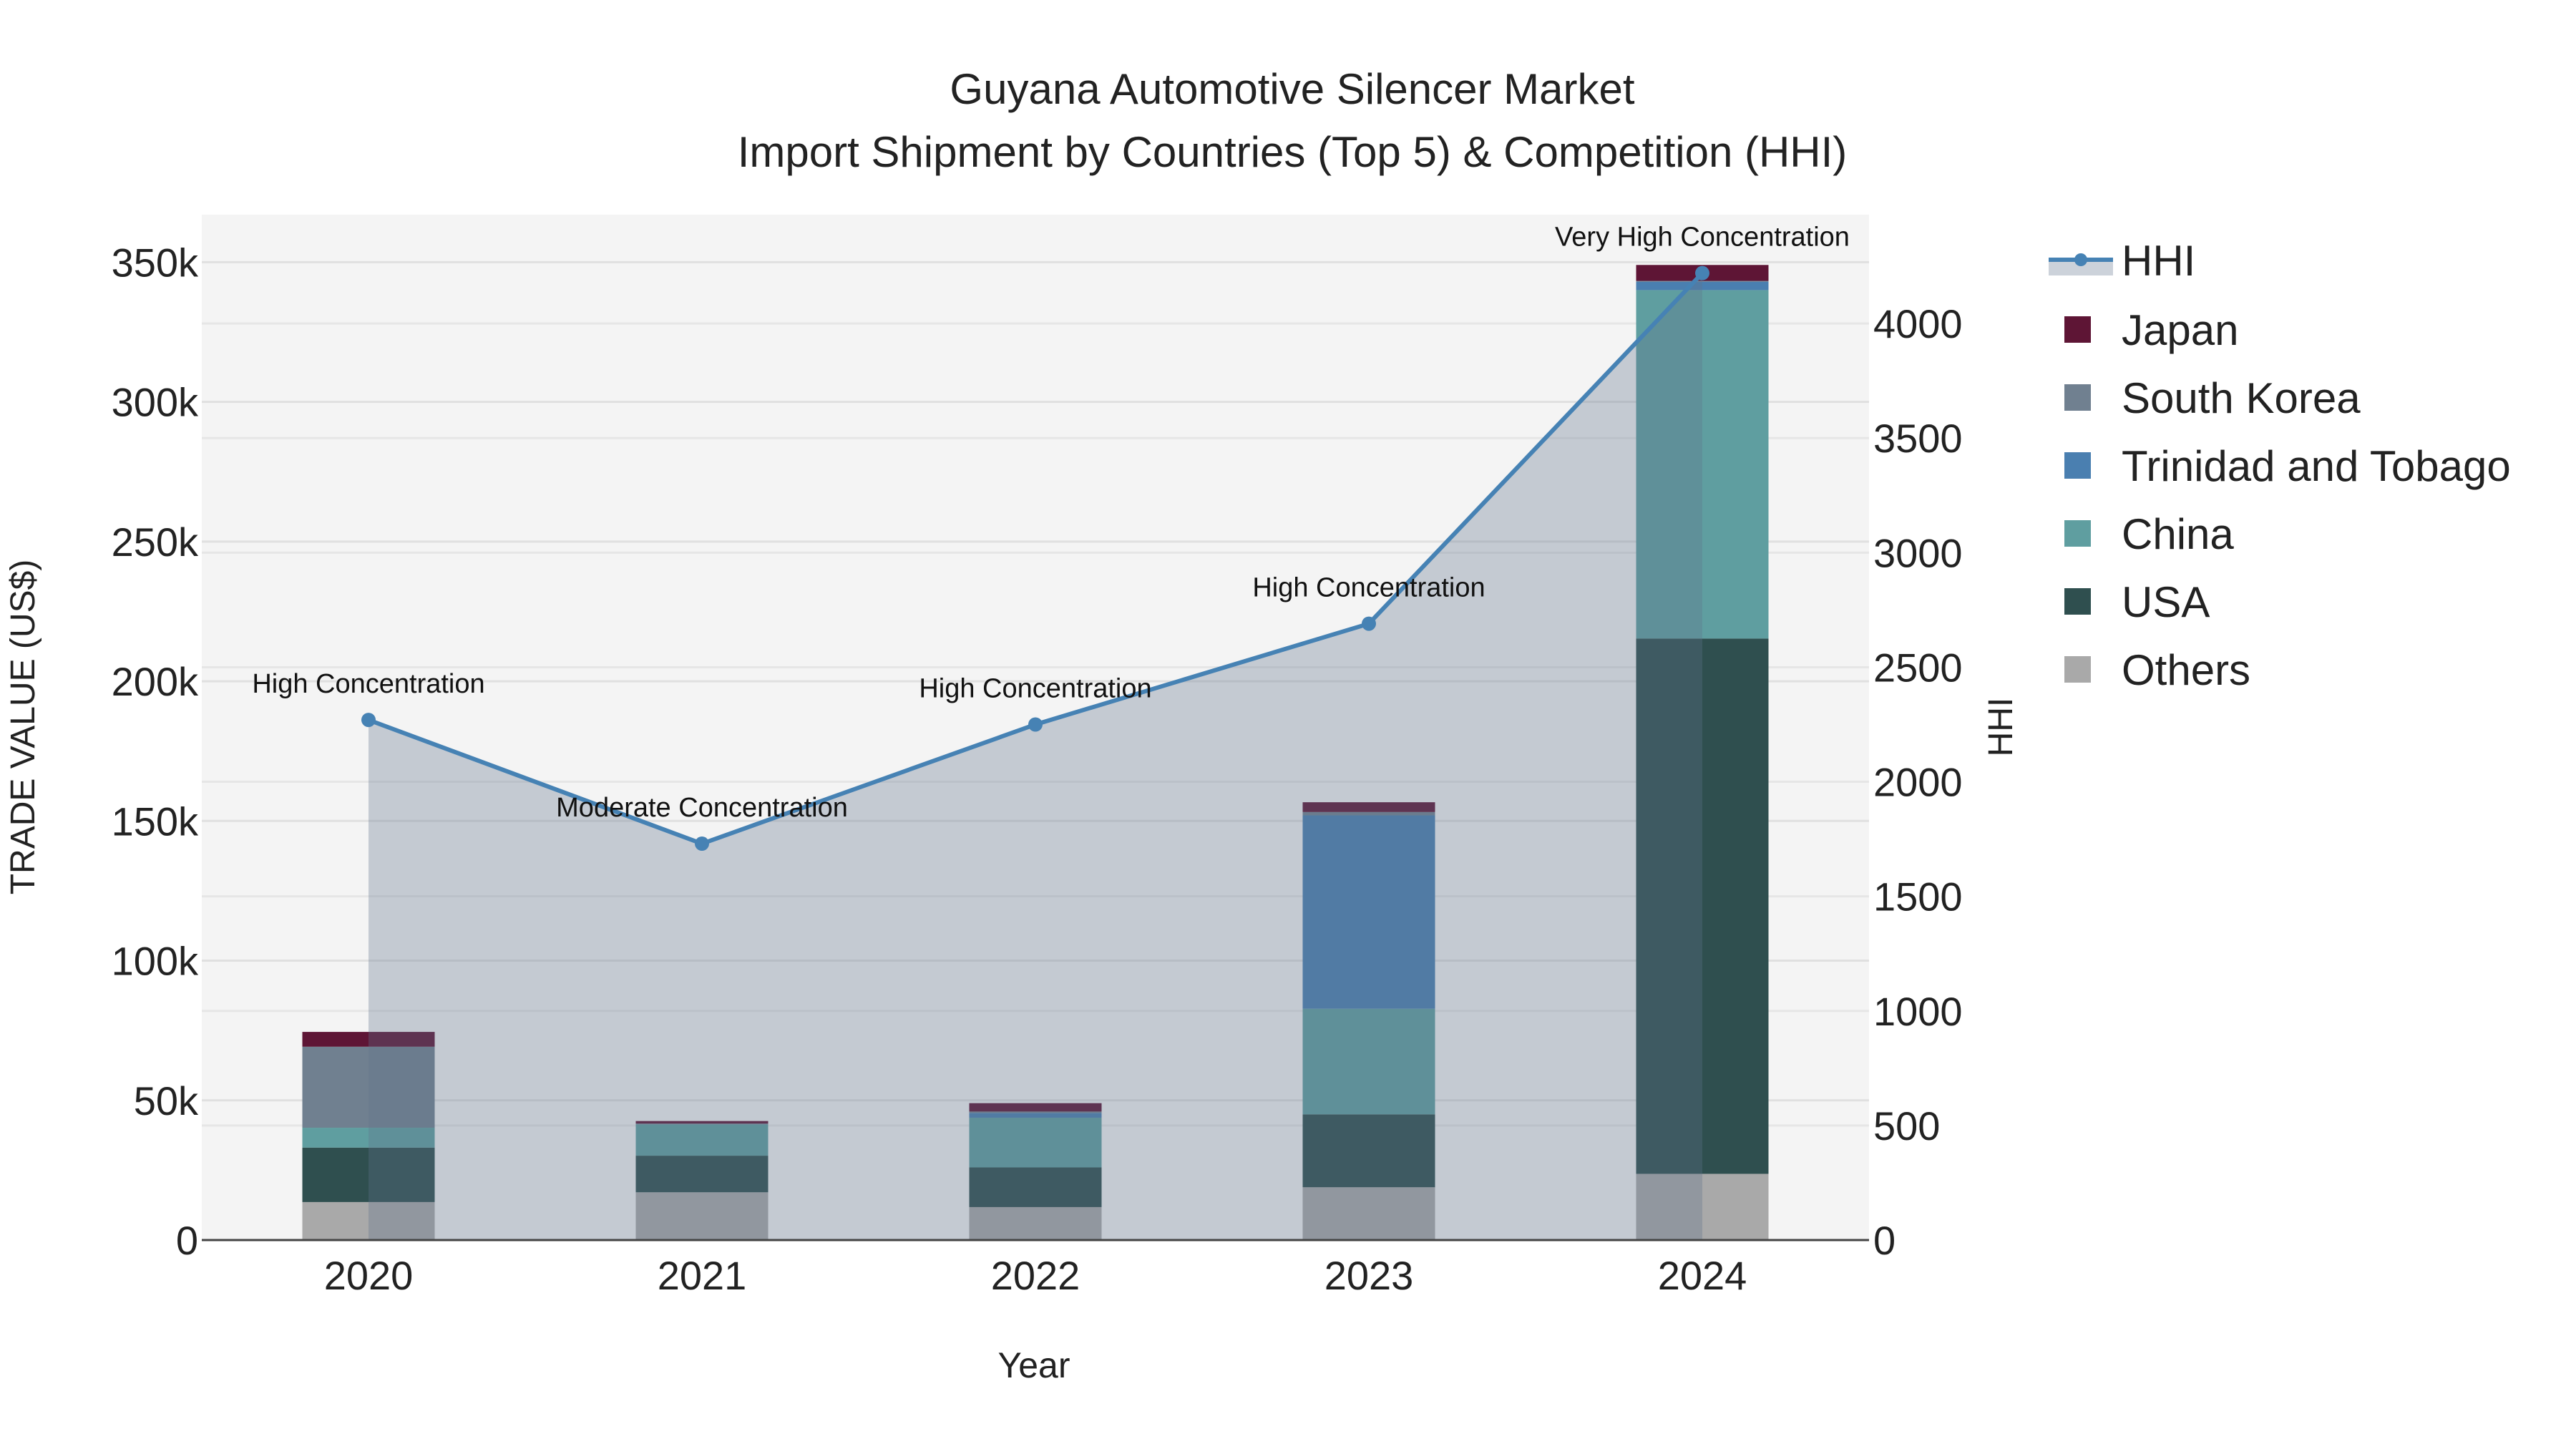 The image size is (2576, 1449). What do you see at coordinates (155, 822) in the screenshot?
I see `y-tick-label: 150k` at bounding box center [155, 822].